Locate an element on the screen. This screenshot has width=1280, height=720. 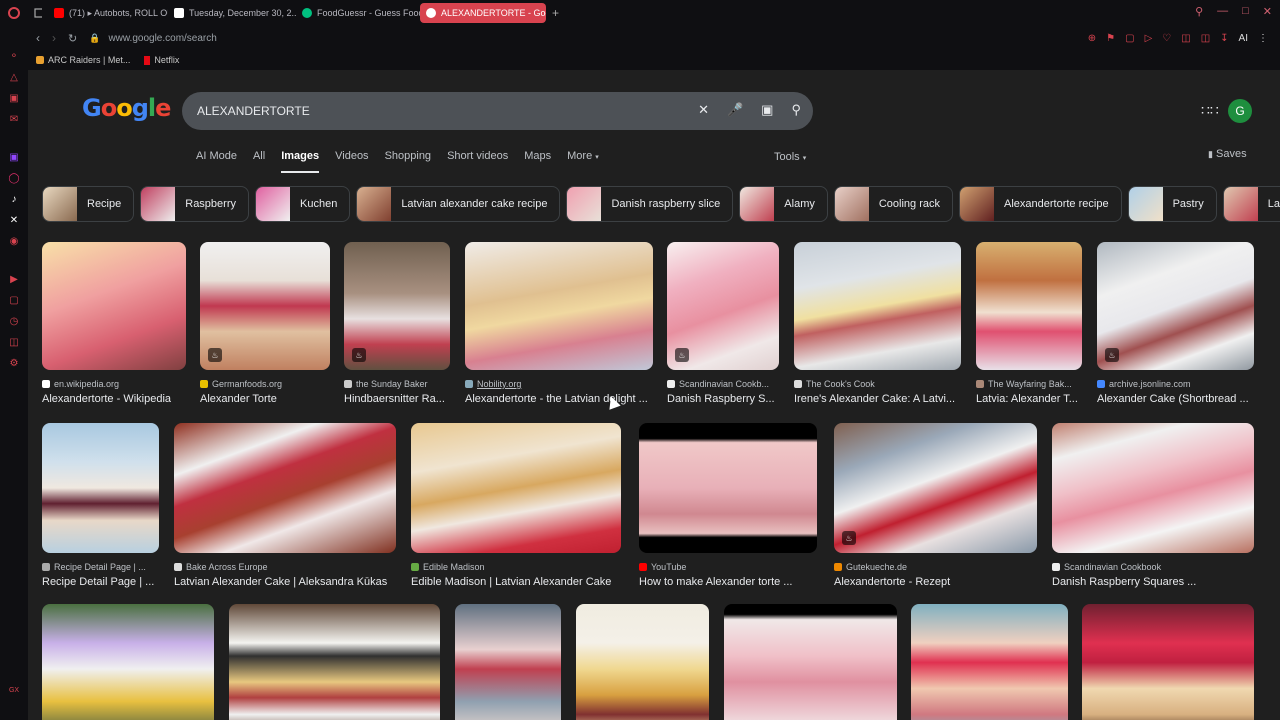
tab-maps: Maps is located at coordinates (537, 161).